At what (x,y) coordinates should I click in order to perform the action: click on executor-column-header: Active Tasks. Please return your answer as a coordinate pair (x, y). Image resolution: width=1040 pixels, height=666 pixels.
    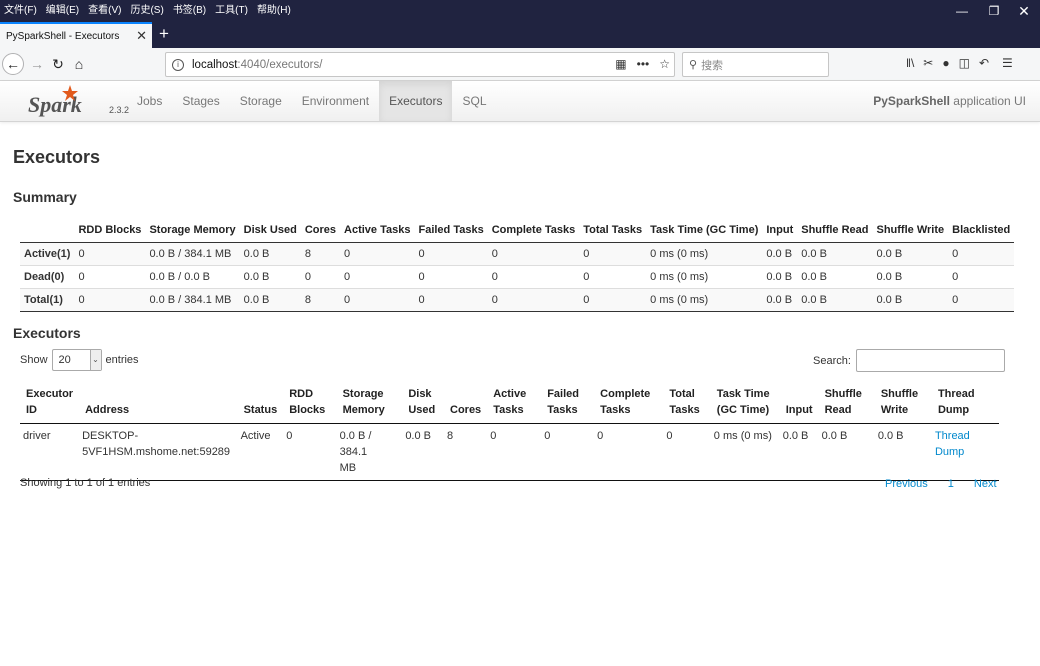
    Looking at the image, I should click on (514, 404).